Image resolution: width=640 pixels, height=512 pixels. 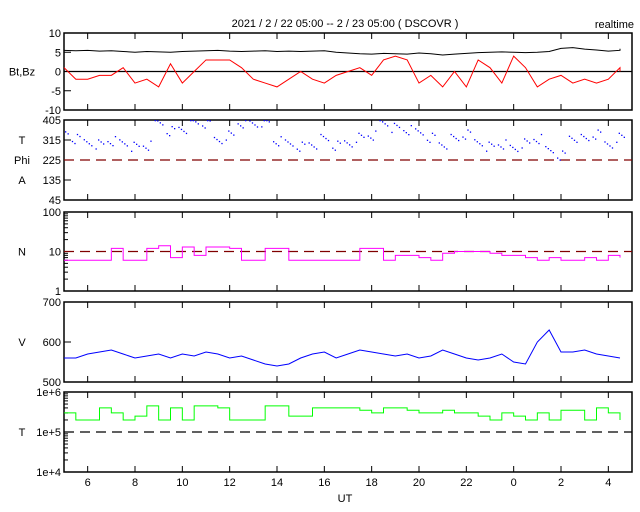 I want to click on y-tick-label: 135, so click(x=52, y=181).